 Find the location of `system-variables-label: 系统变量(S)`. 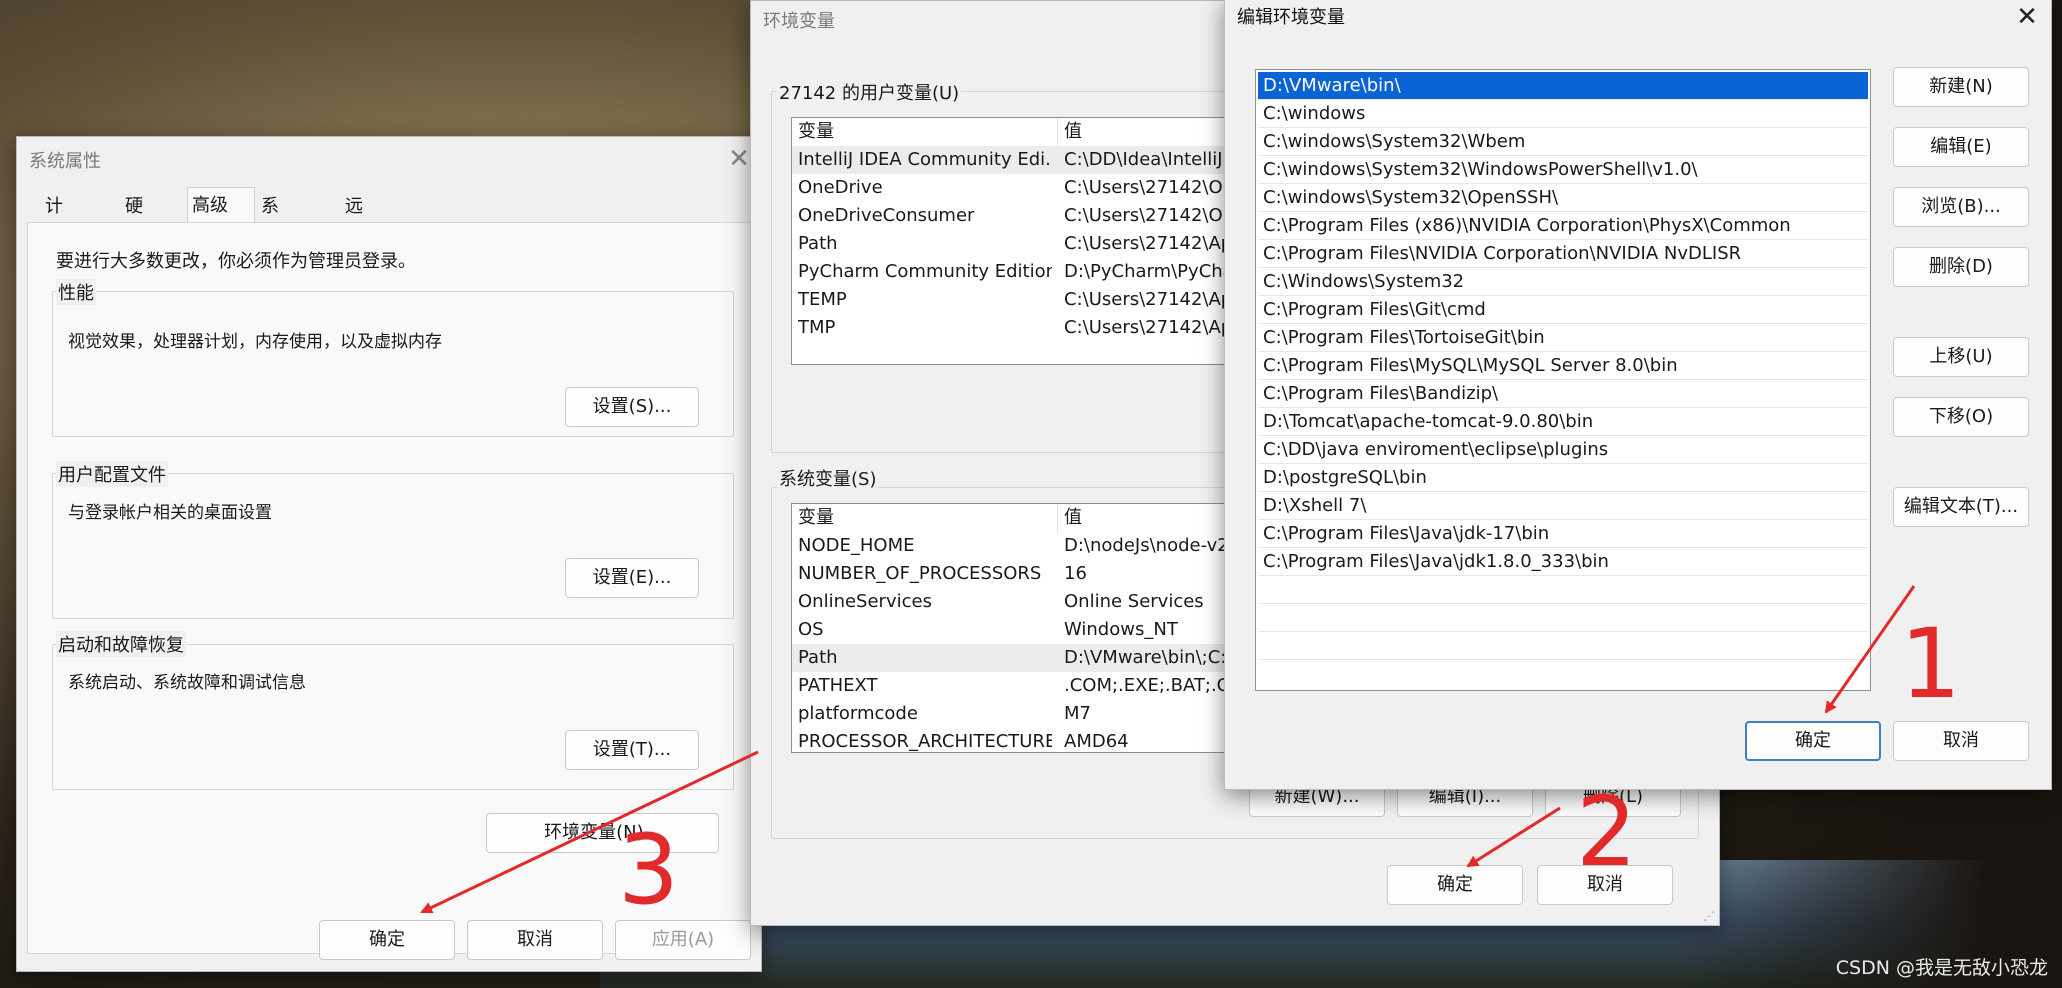

system-variables-label: 系统变量(S) is located at coordinates (828, 478).